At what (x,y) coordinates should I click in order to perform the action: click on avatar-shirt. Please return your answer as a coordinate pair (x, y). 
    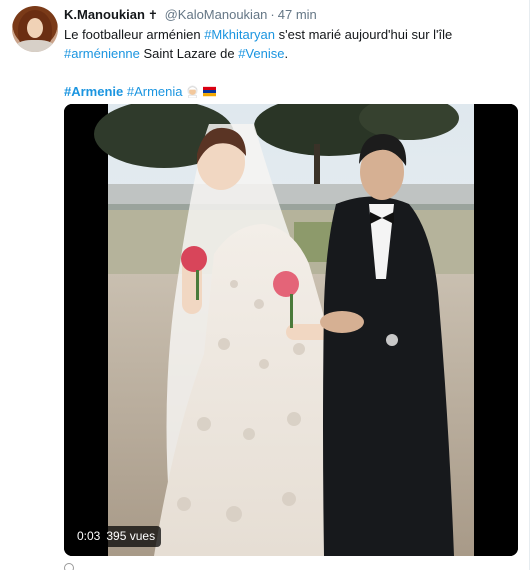
    Looking at the image, I should click on (35, 46).